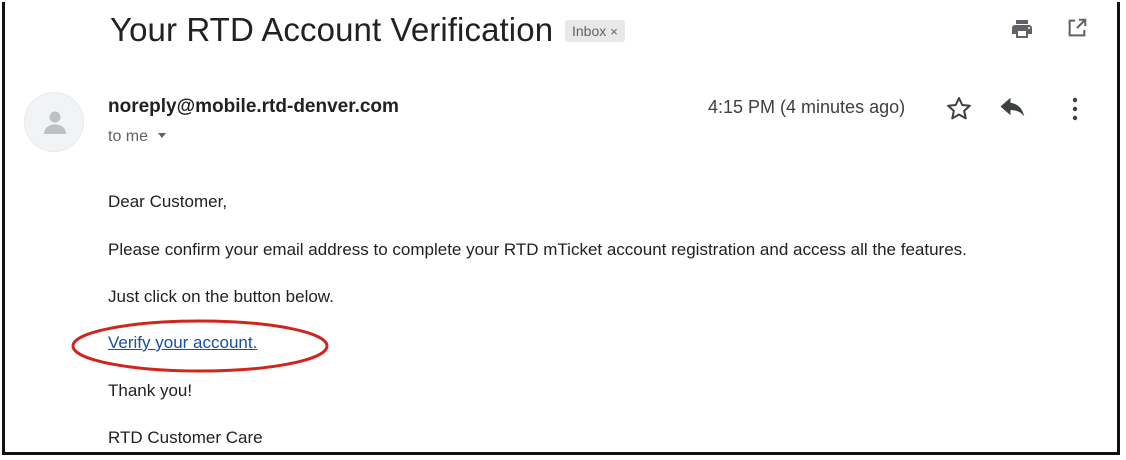  Describe the element at coordinates (1013, 109) in the screenshot. I see `reply-icon` at that location.